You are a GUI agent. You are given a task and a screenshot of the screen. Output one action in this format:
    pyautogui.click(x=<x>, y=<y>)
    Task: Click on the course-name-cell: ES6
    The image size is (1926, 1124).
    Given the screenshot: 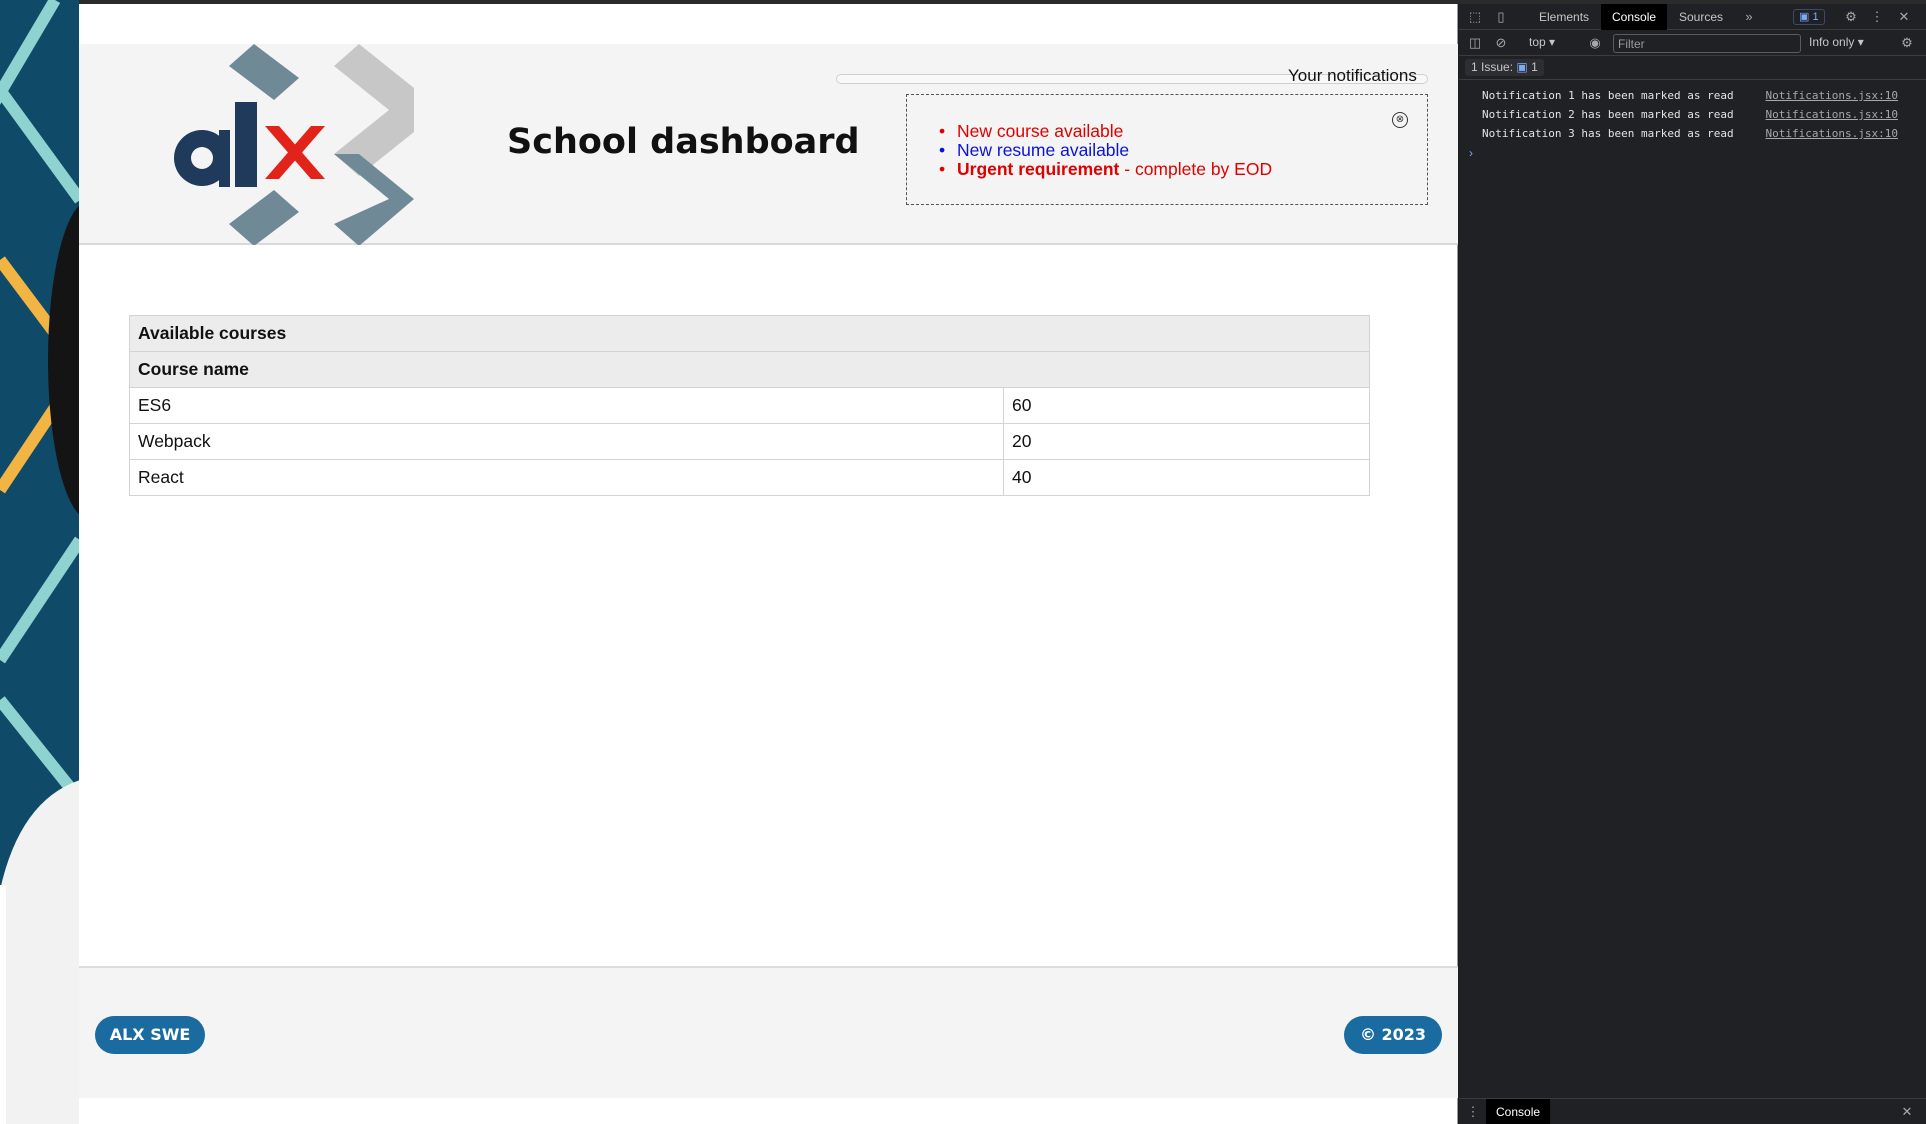 What is the action you would take?
    pyautogui.click(x=566, y=405)
    